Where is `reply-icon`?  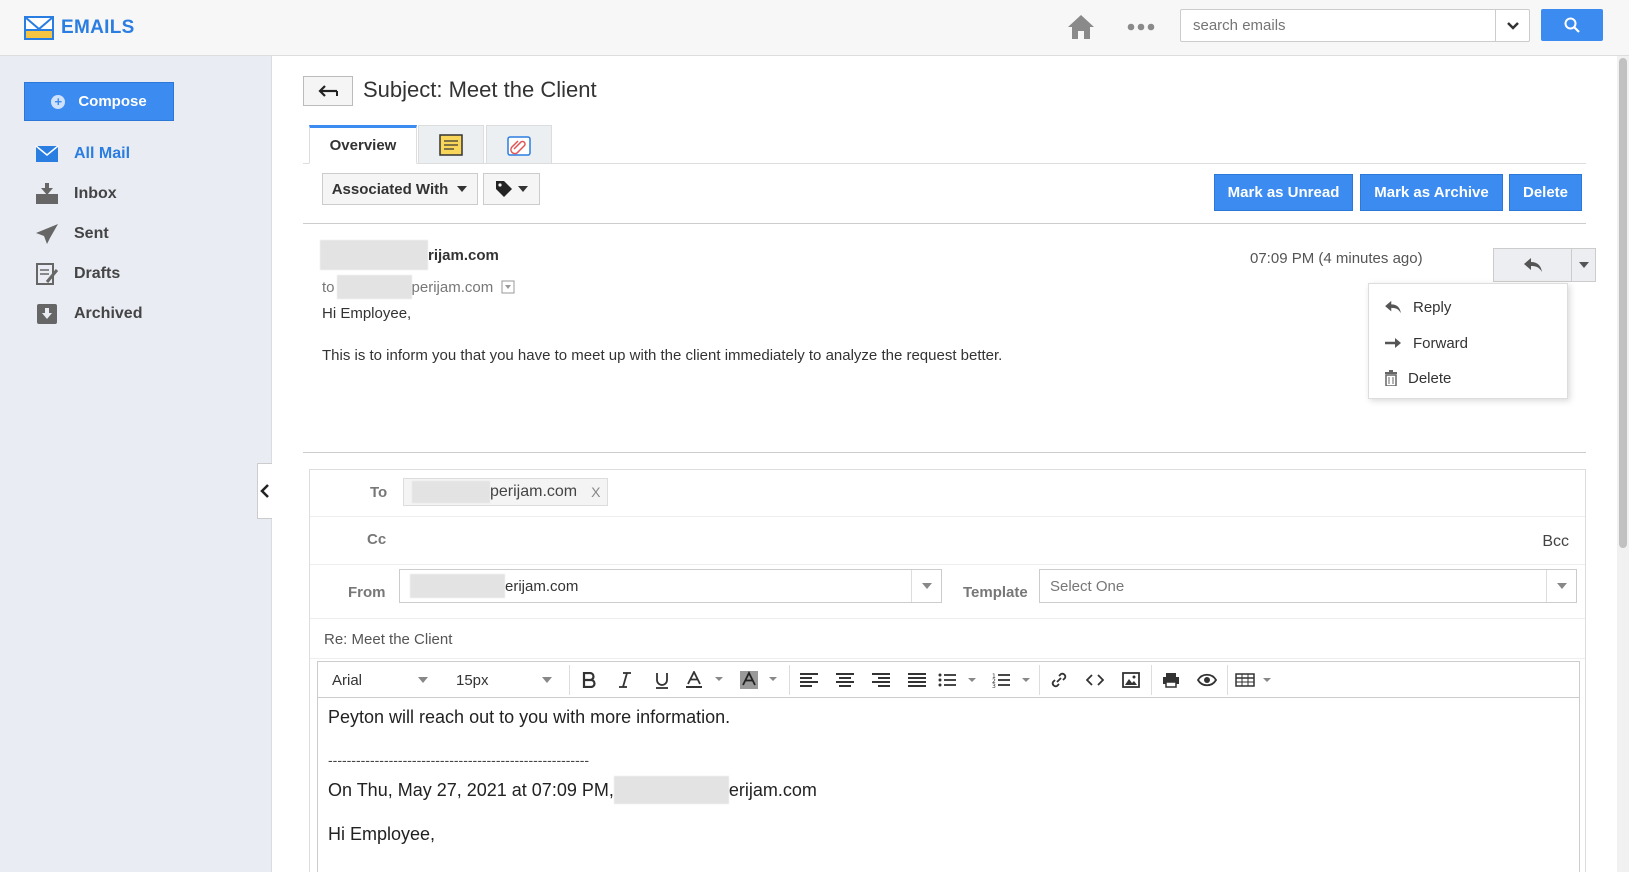 reply-icon is located at coordinates (1532, 265).